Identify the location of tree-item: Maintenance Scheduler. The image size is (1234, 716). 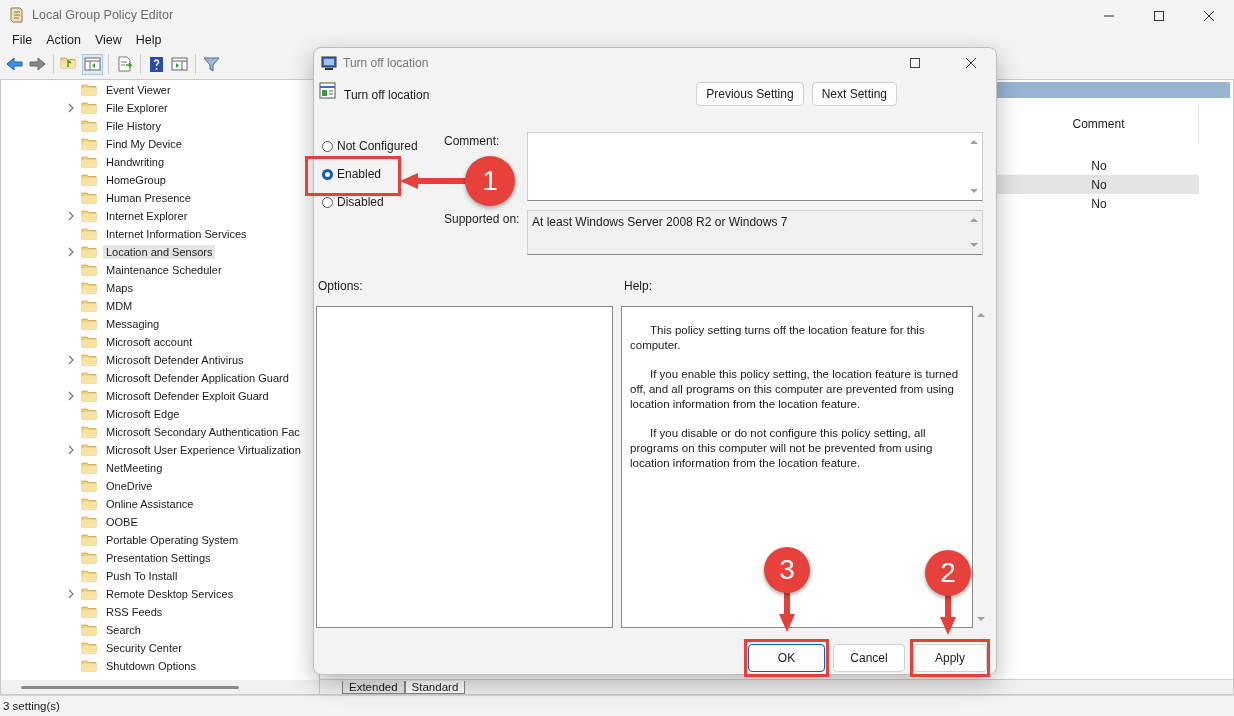
(164, 270).